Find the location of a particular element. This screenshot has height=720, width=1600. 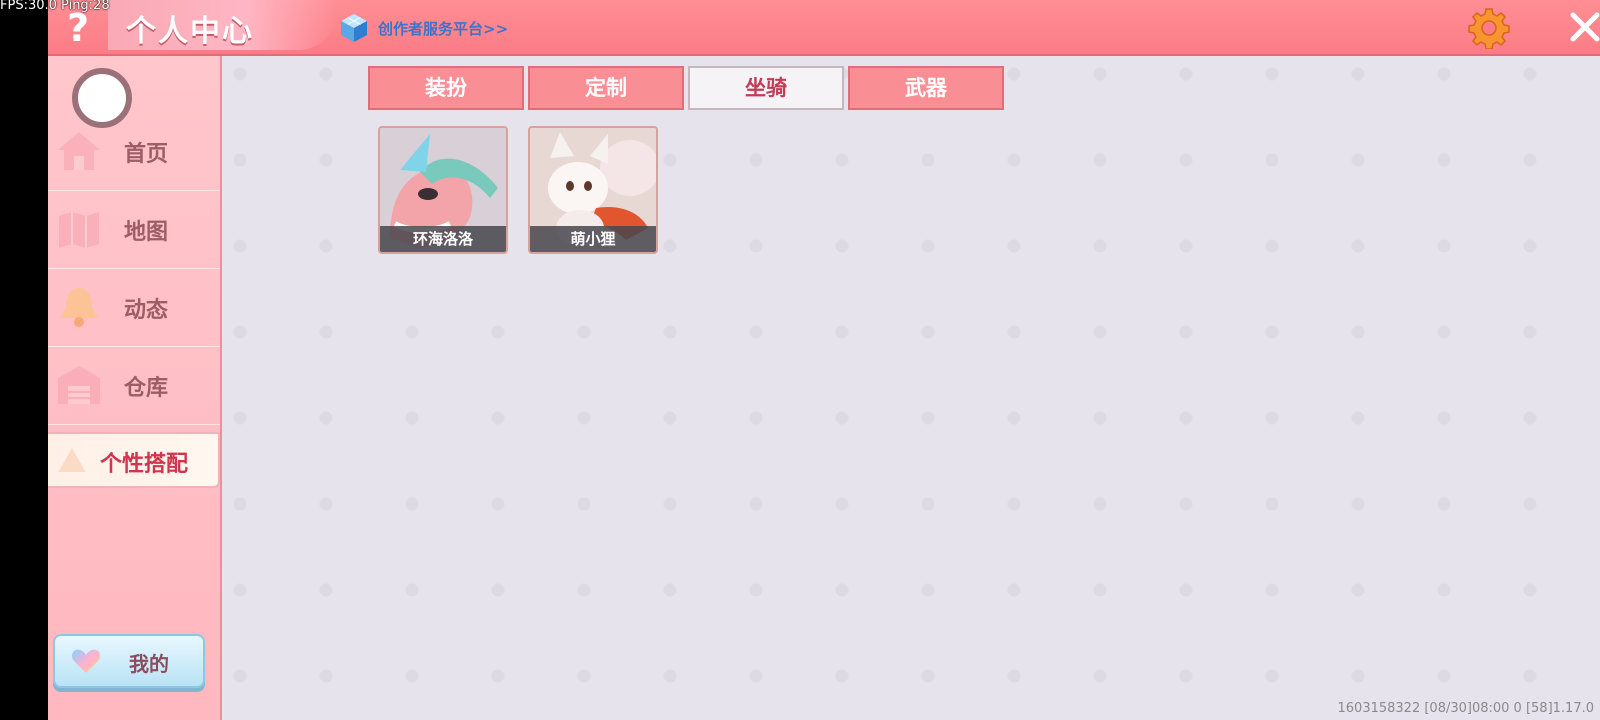

sidebar: 首页 地图 动态 仓库 个性搭配 我的 is located at coordinates (135, 388).